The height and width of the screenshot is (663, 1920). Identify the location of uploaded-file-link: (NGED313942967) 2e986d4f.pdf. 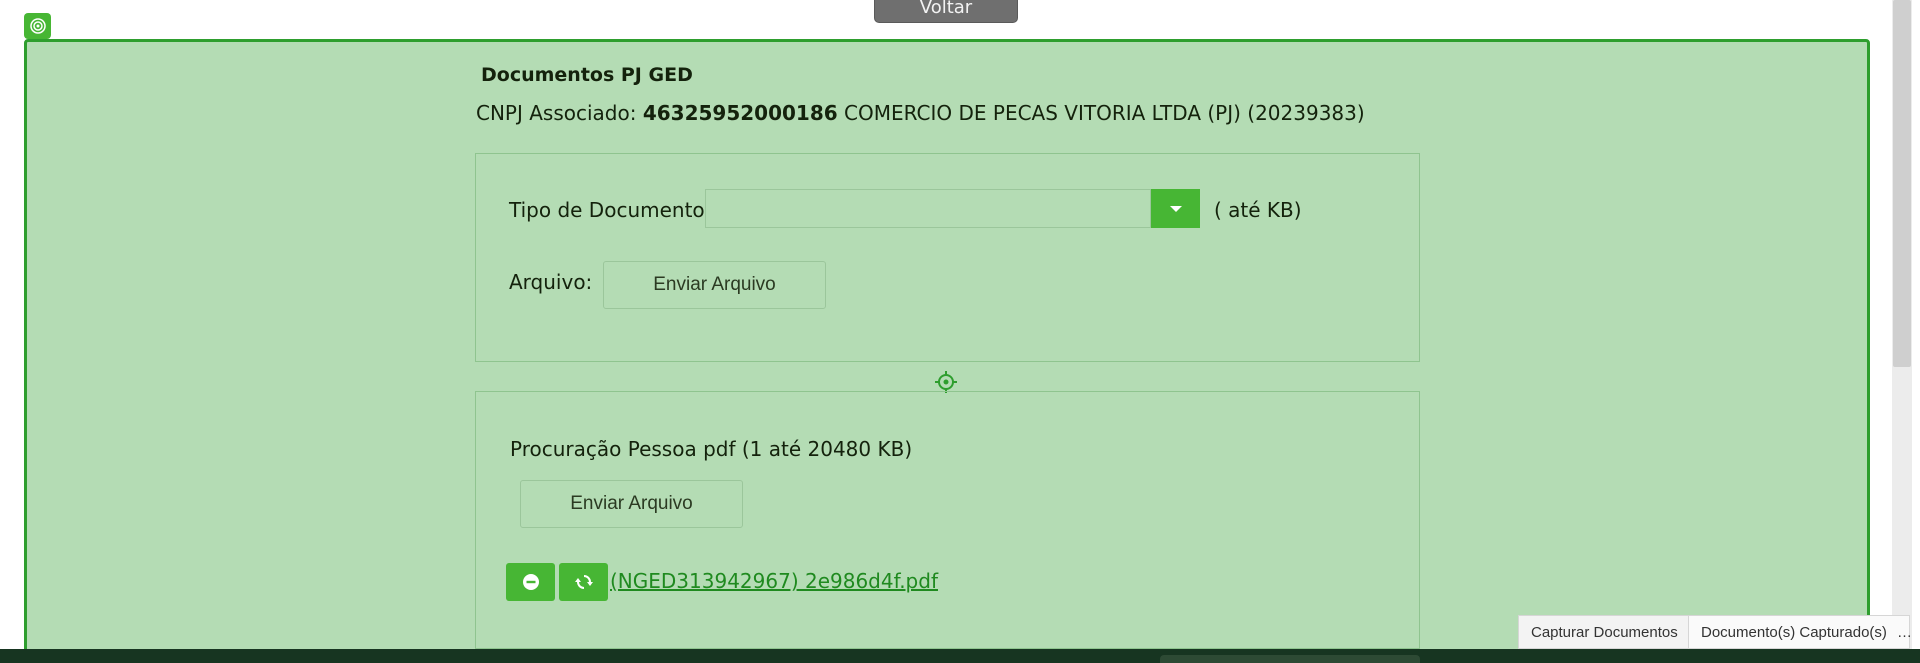
(774, 581).